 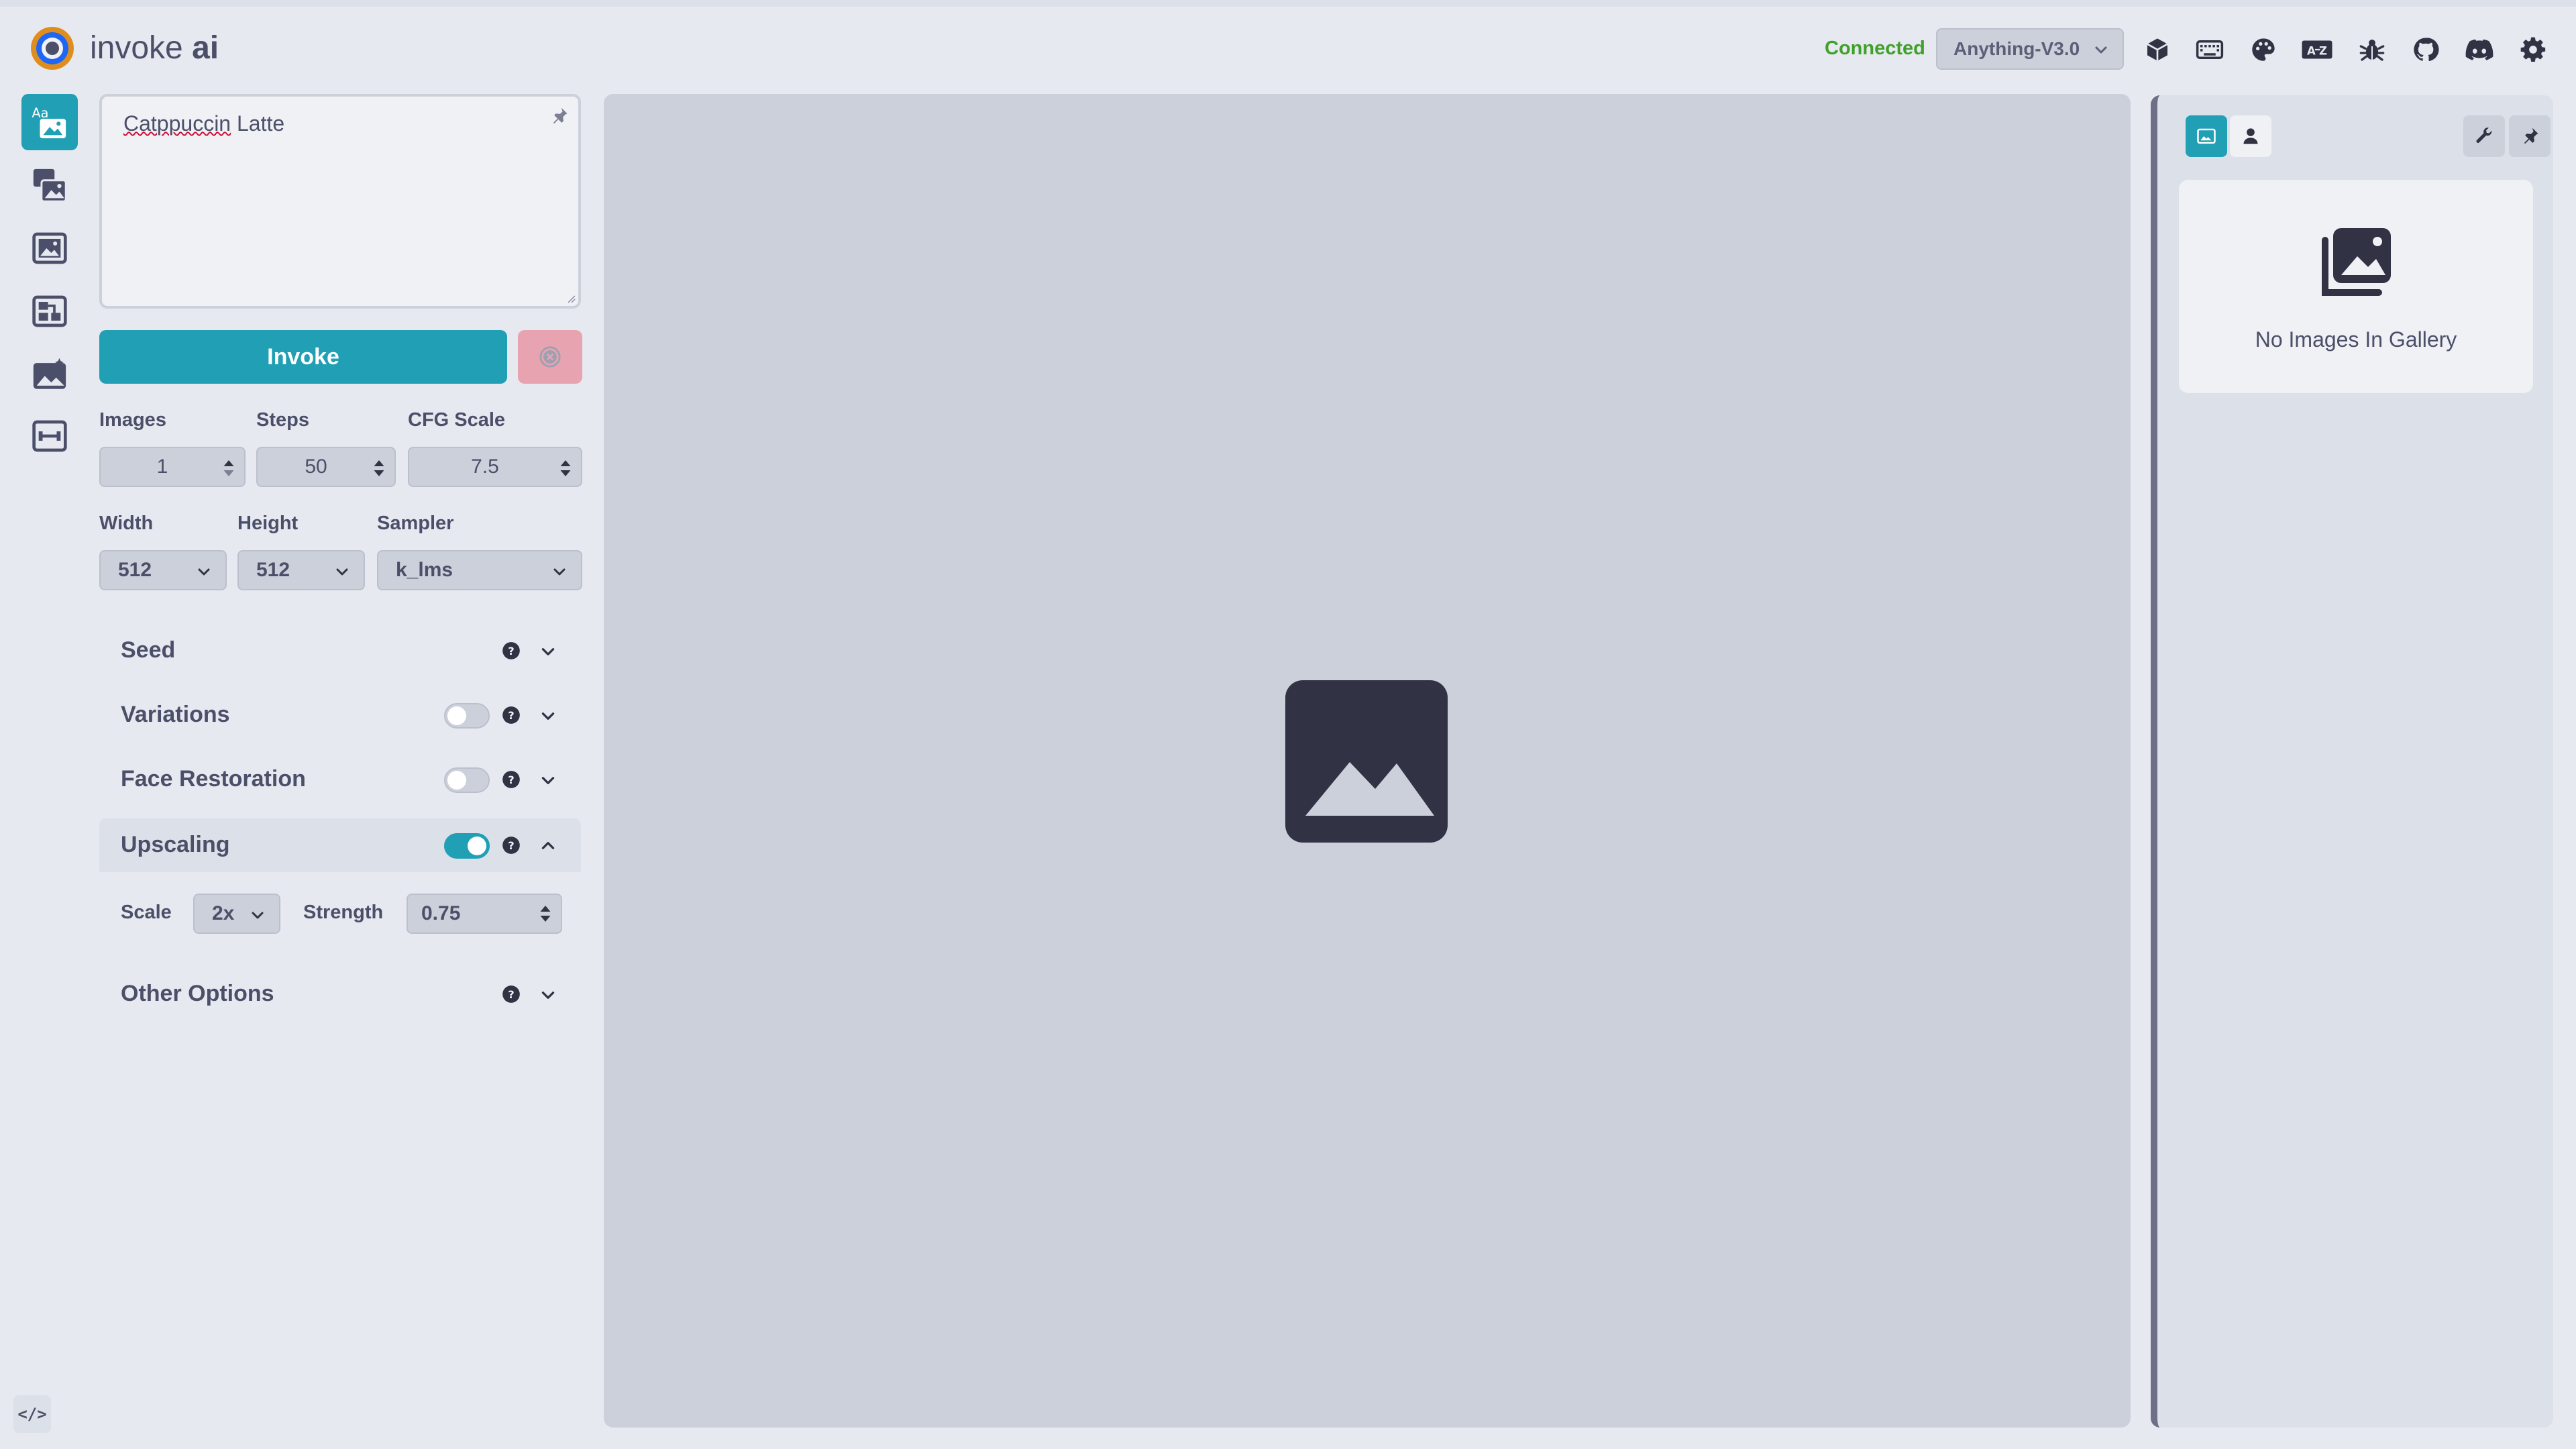 I want to click on model-manager-icon, so click(x=2157, y=49).